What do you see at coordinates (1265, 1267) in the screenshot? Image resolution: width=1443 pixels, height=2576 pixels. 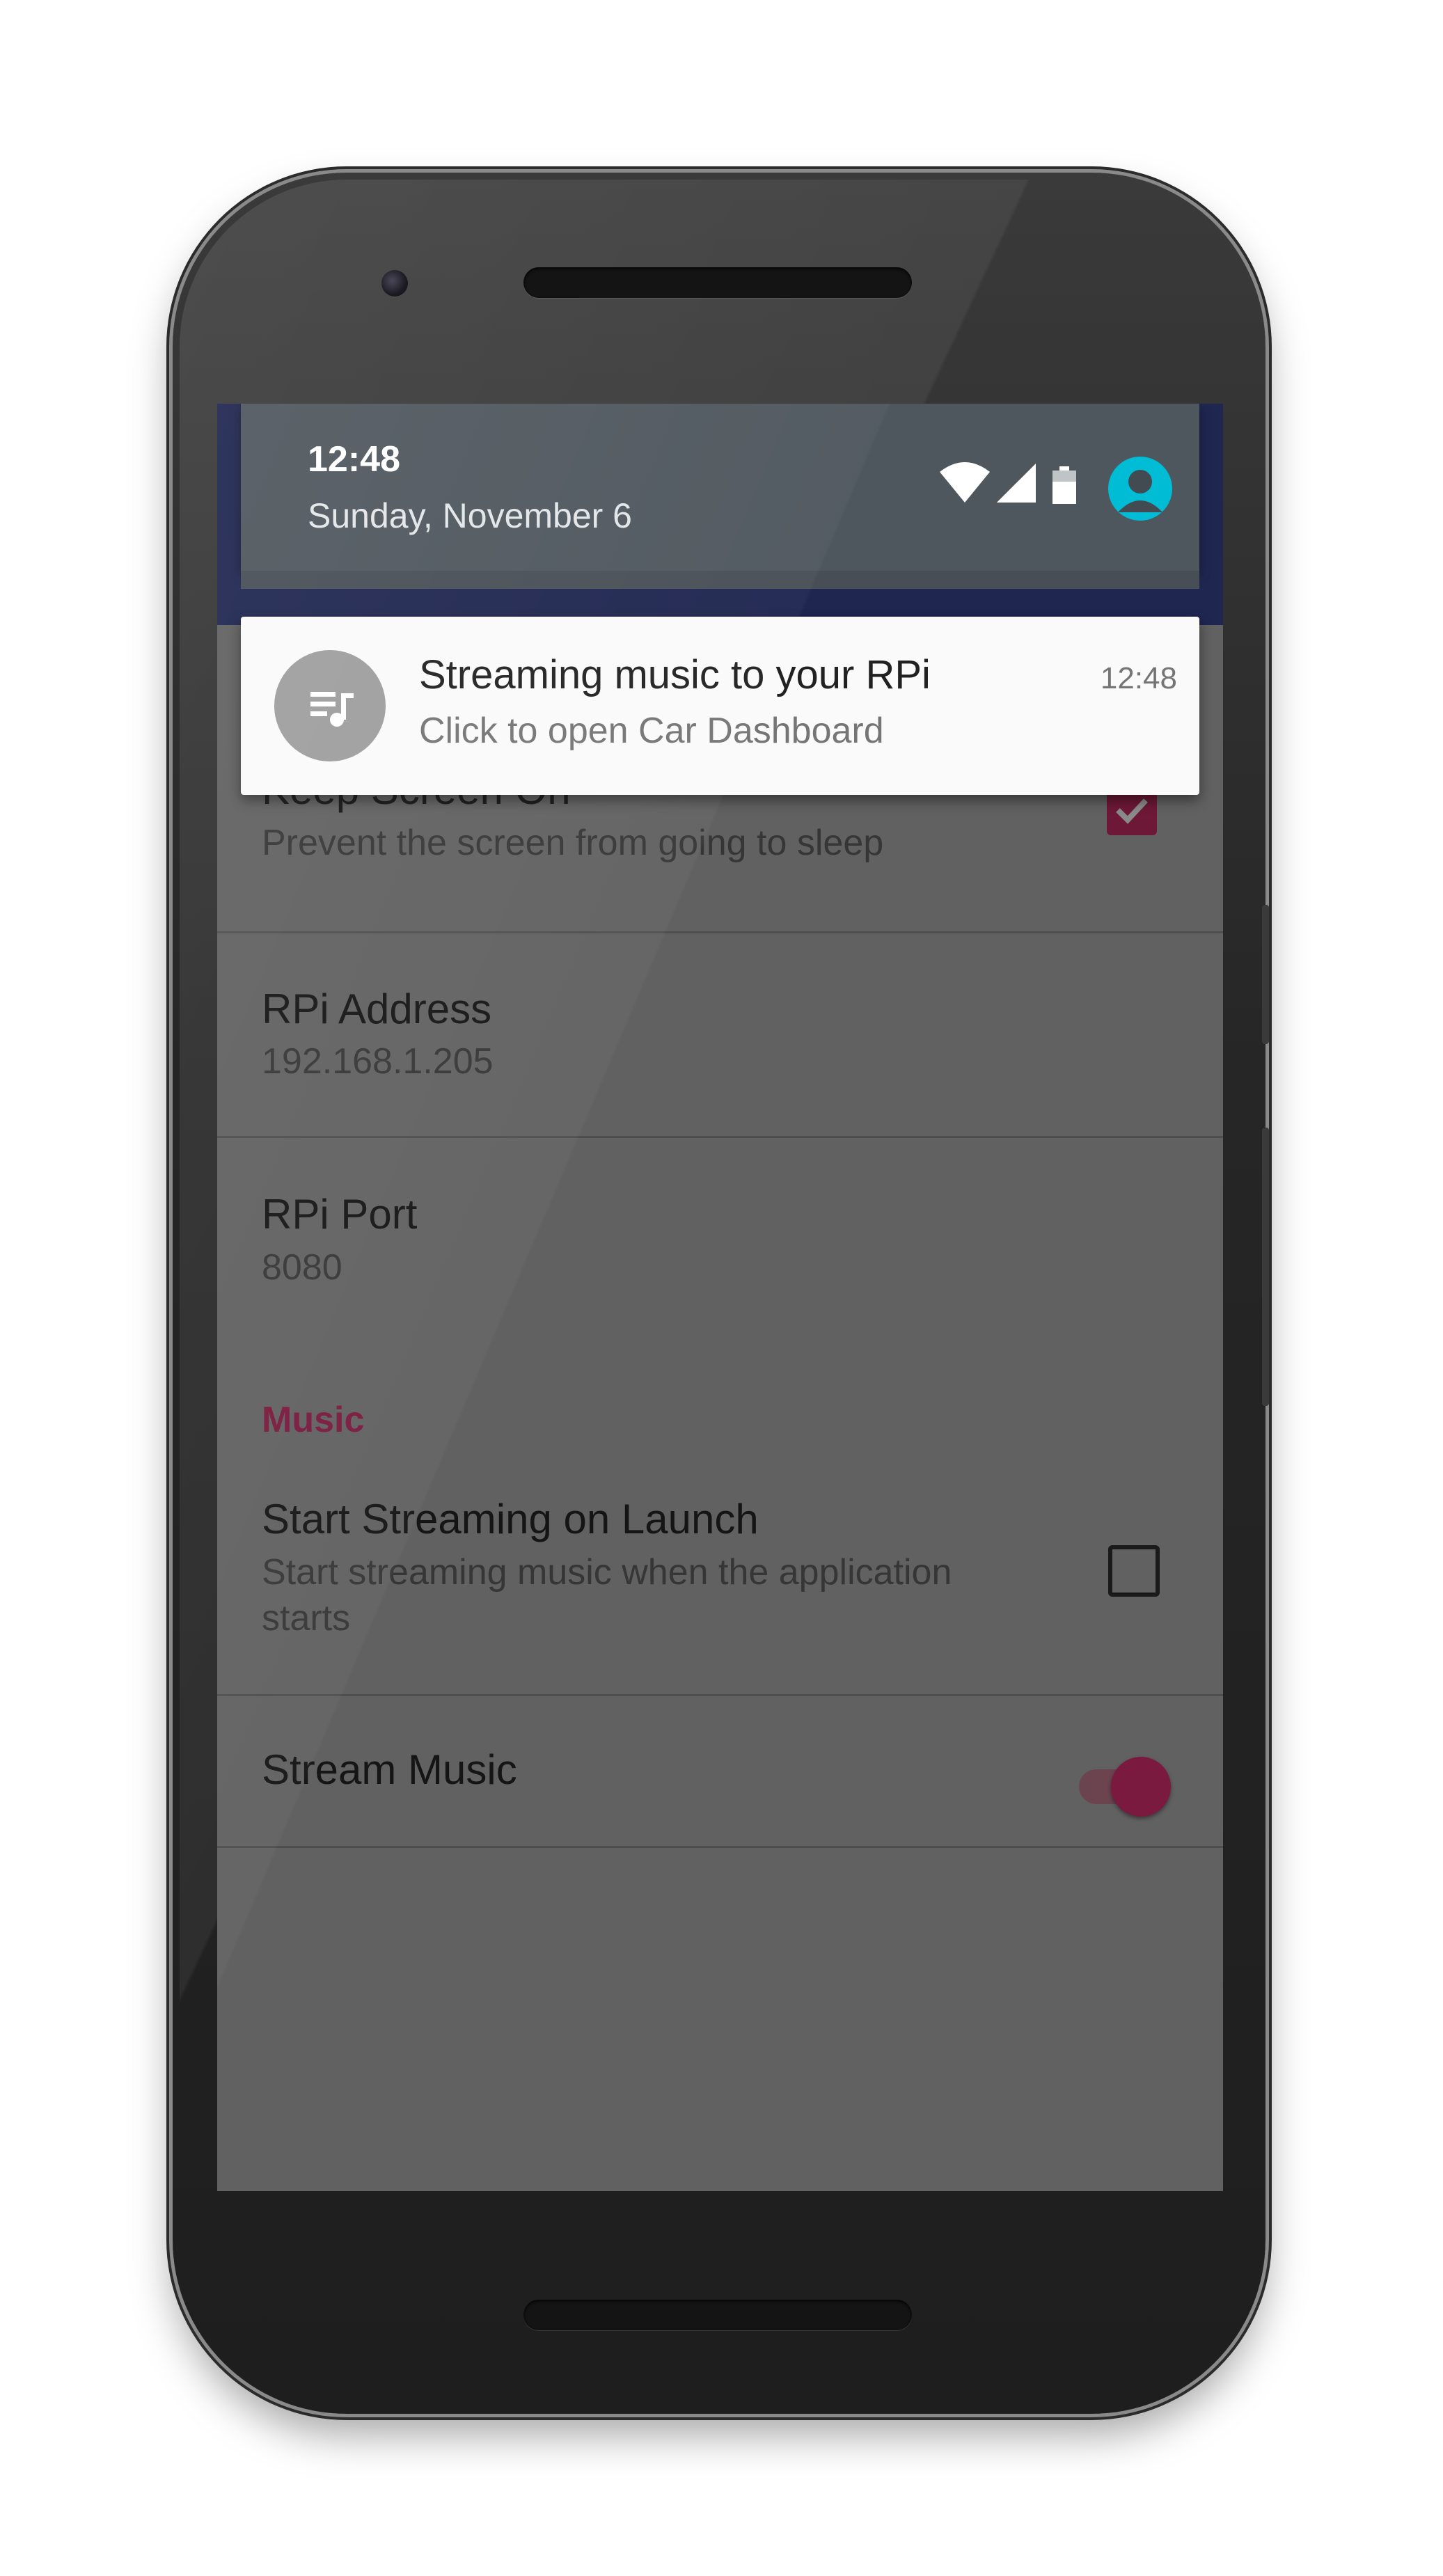 I see `volume-button` at bounding box center [1265, 1267].